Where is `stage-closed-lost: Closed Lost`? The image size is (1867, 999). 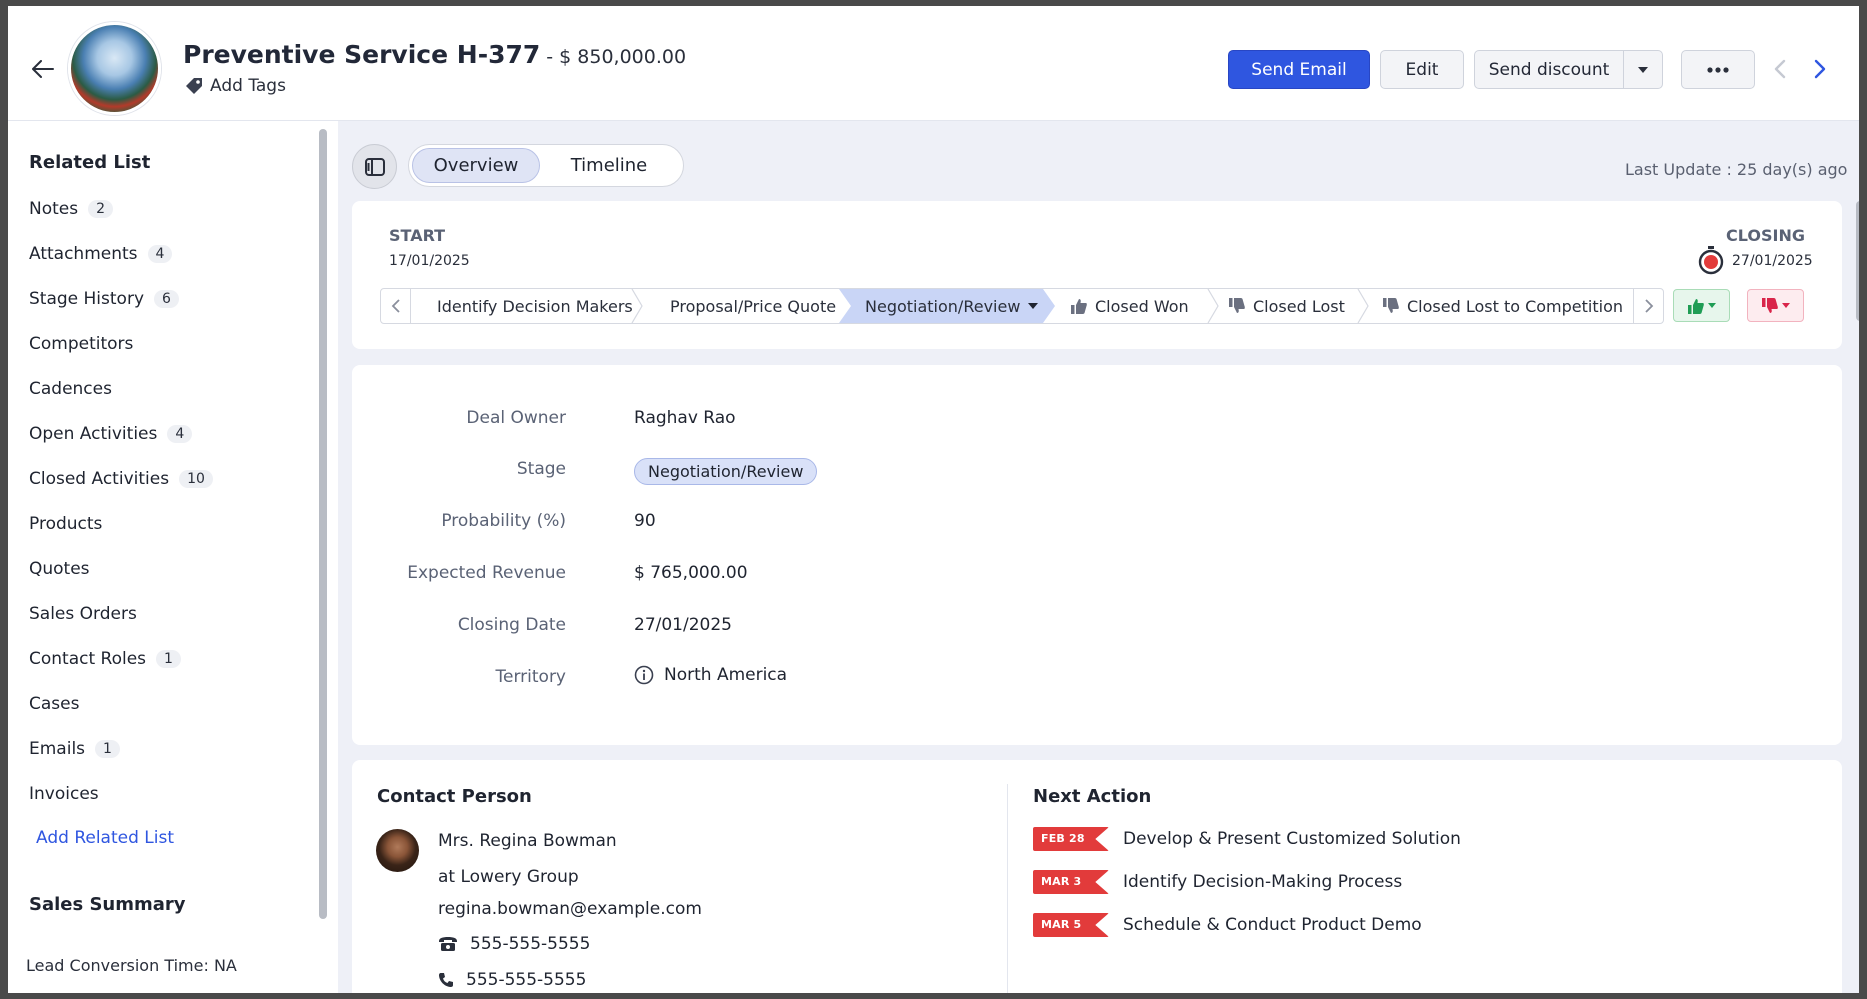
stage-closed-lost: Closed Lost is located at coordinates (1287, 306).